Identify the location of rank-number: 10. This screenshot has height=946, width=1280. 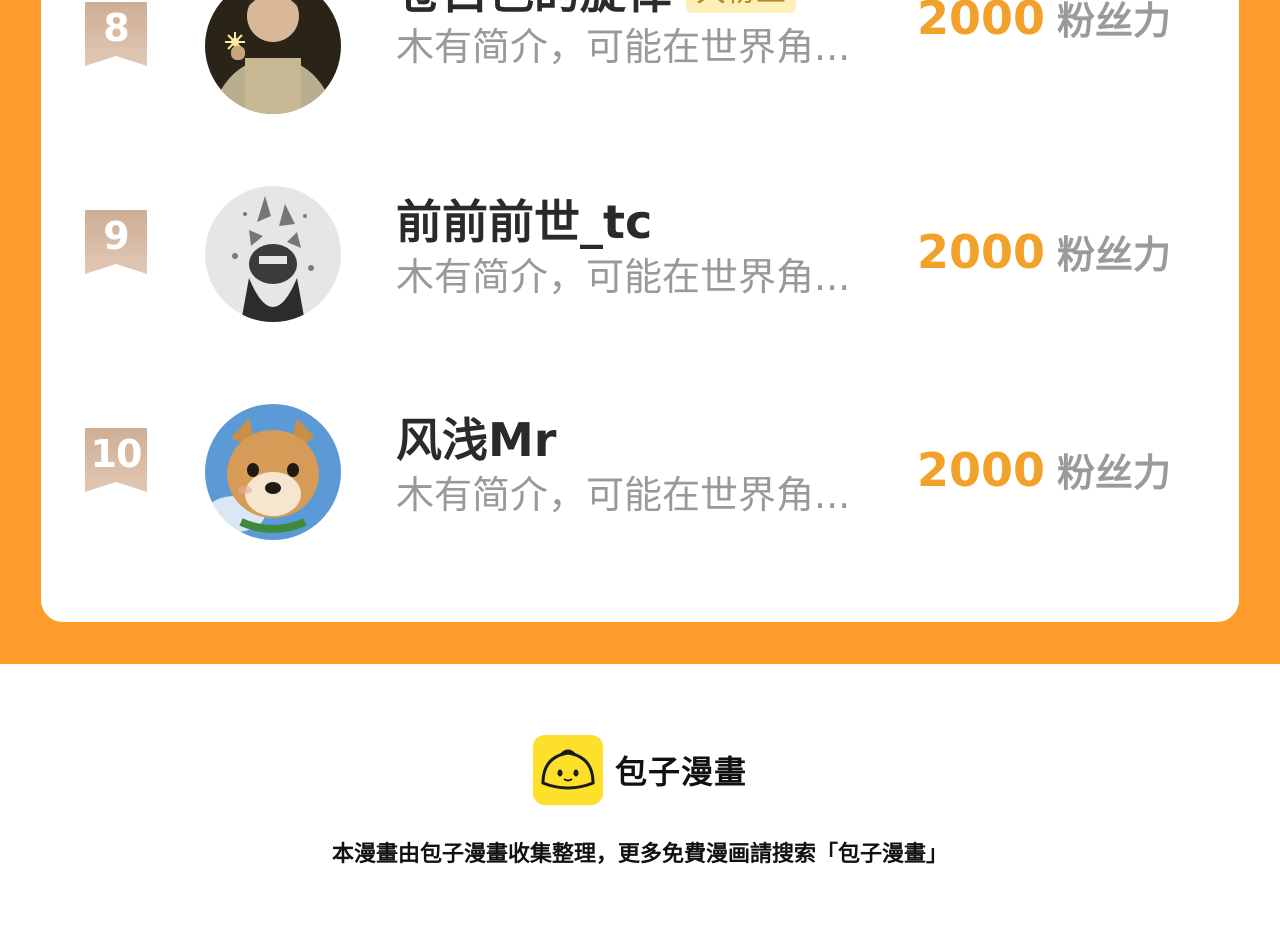
(116, 454).